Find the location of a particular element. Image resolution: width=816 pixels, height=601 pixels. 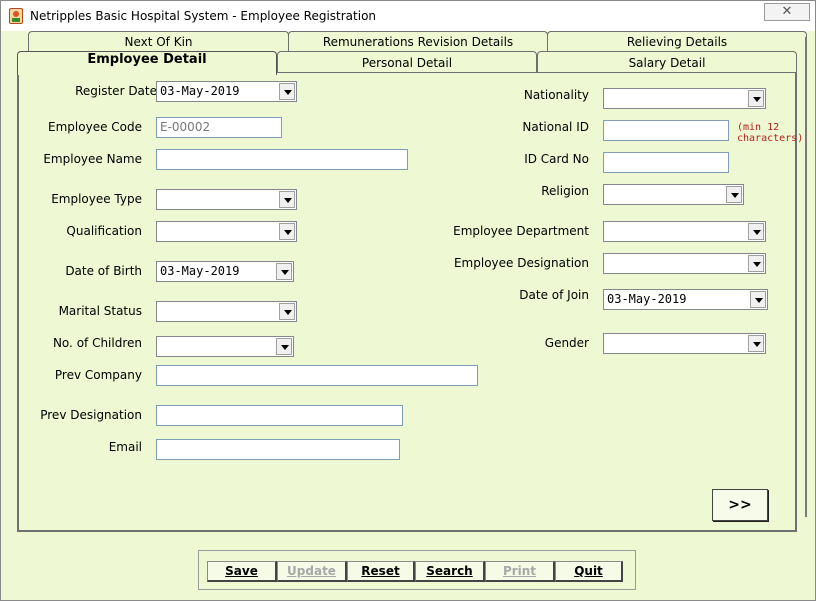

date-of-join-picker: 03-May-2019 is located at coordinates (685, 299).